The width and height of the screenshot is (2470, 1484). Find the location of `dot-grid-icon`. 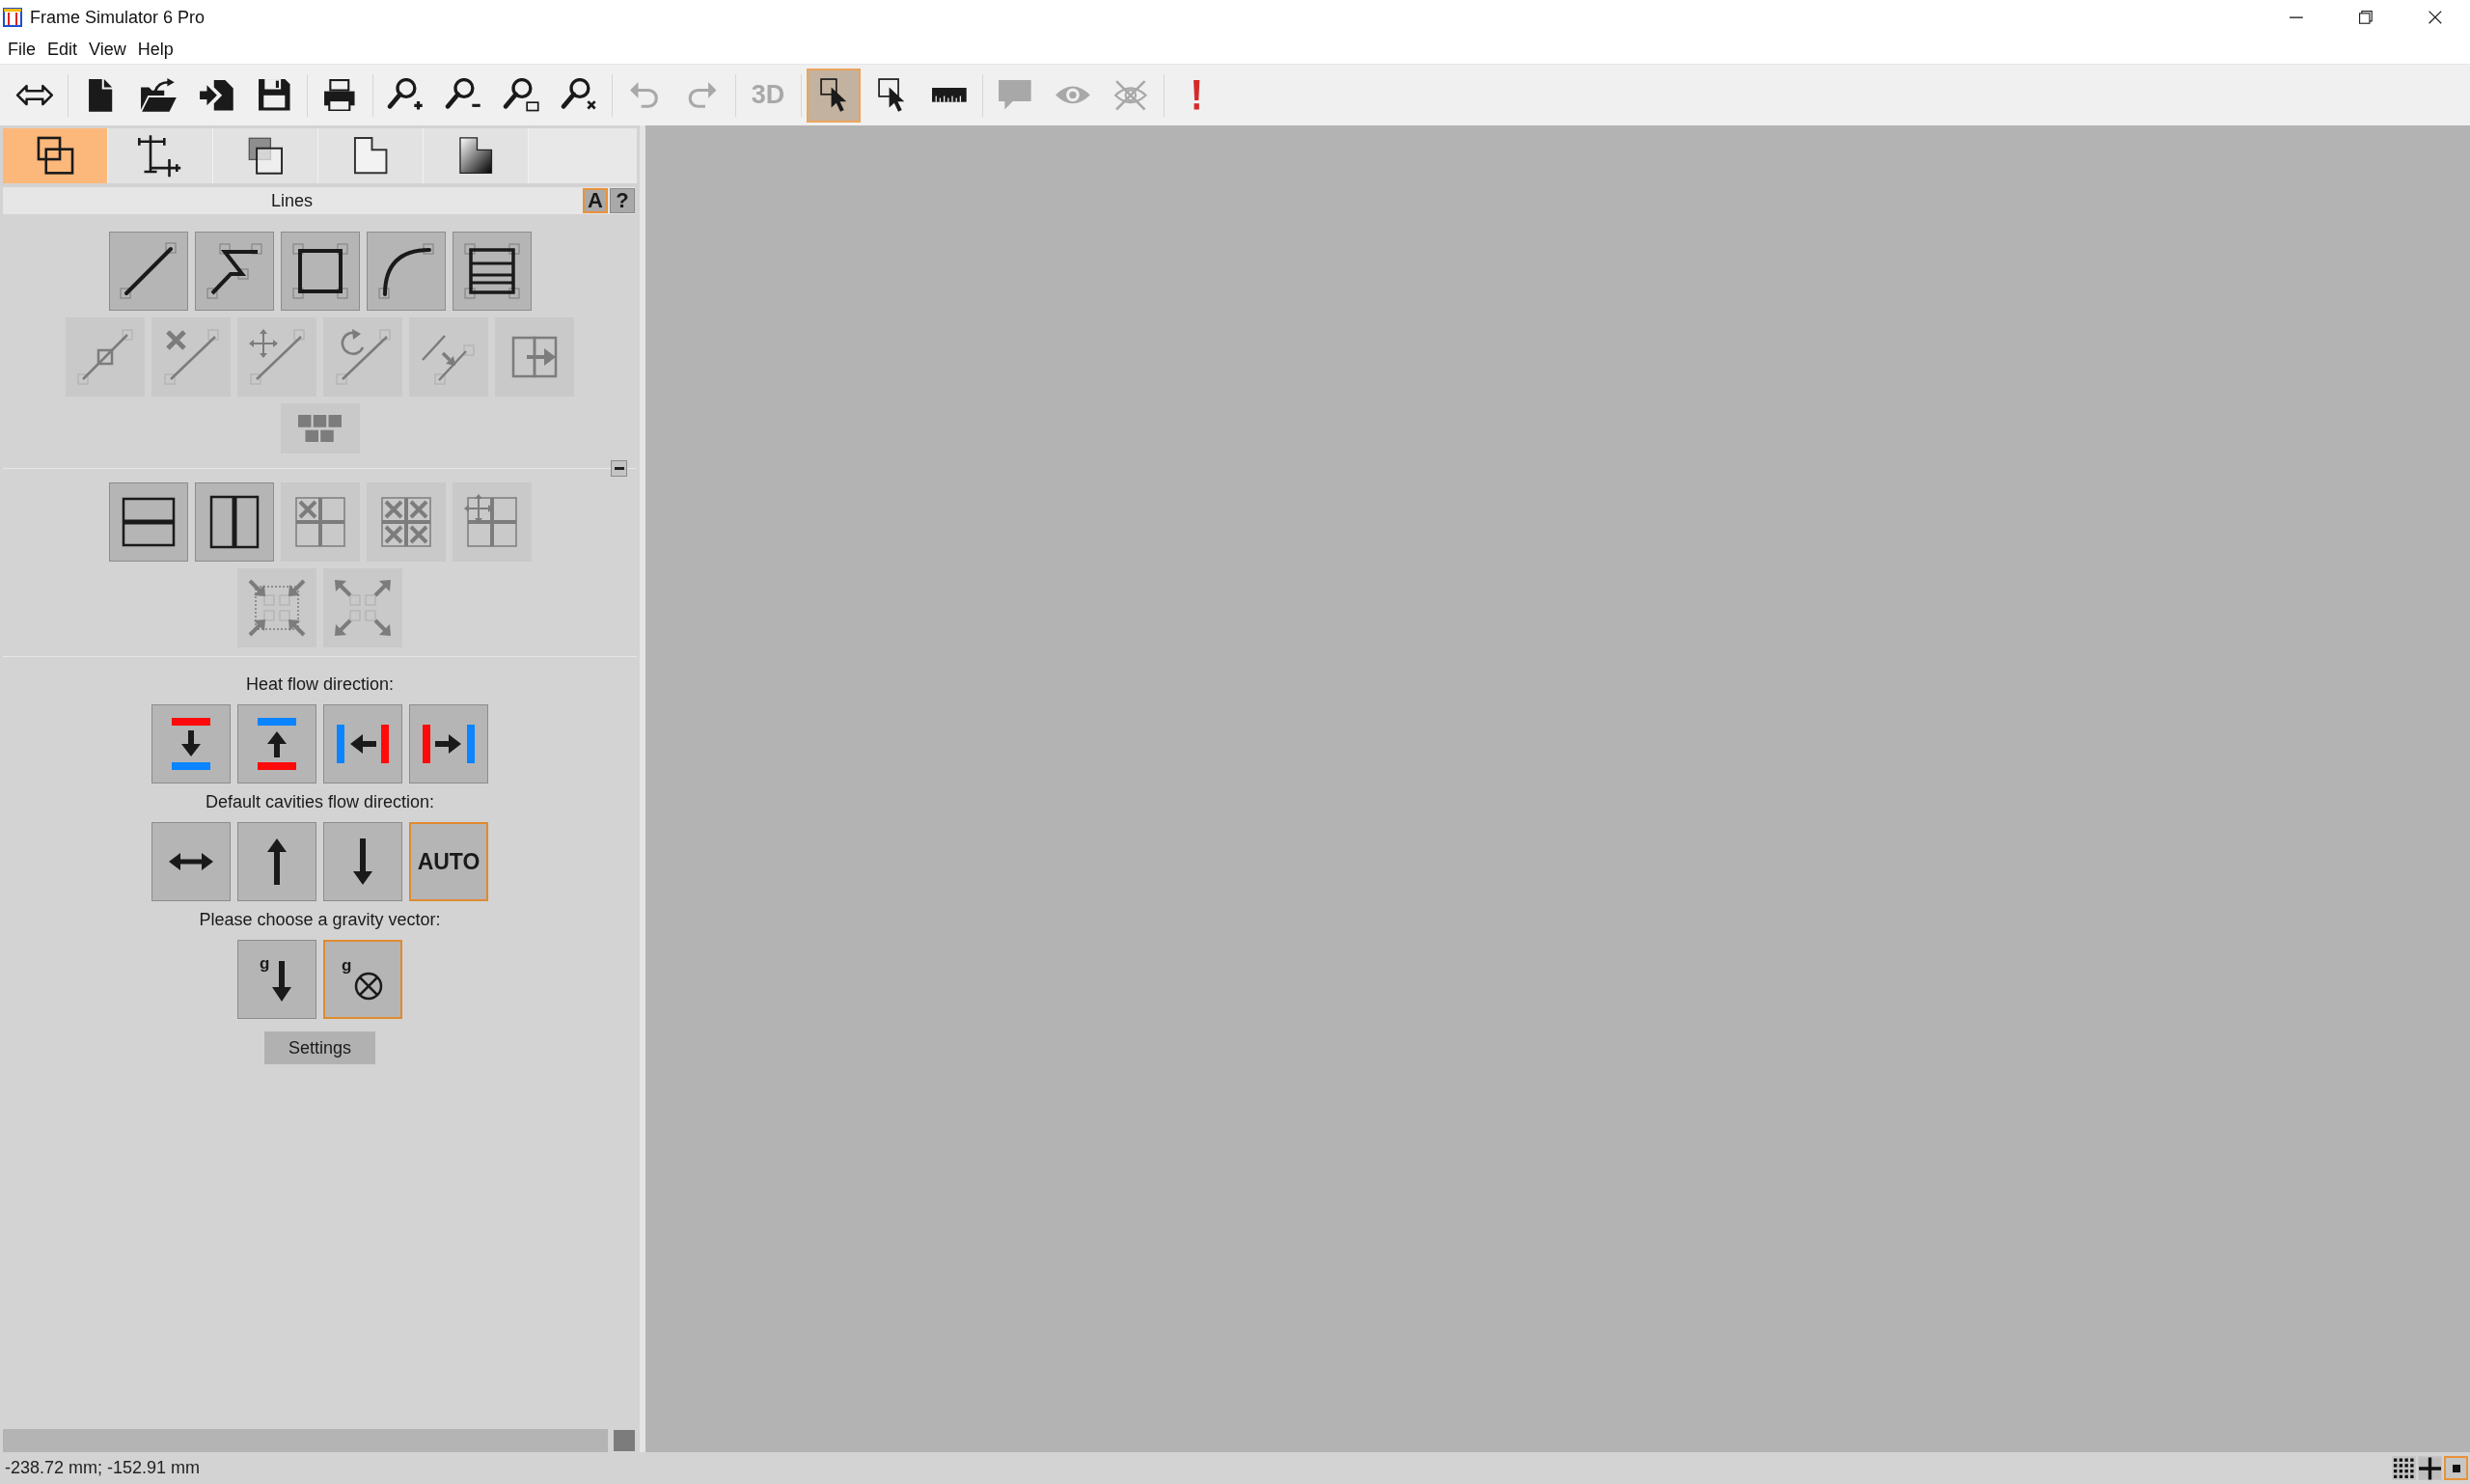

dot-grid-icon is located at coordinates (2404, 1468).